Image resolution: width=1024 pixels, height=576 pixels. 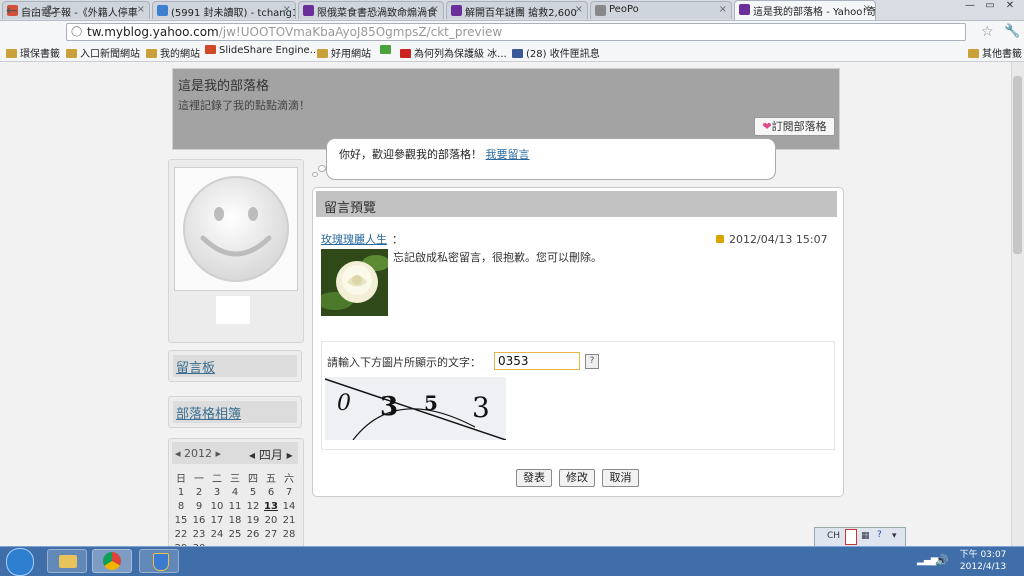 What do you see at coordinates (517, 10) in the screenshot?
I see `browser-tab: 解開百年謎團 搶救2,600 ×` at bounding box center [517, 10].